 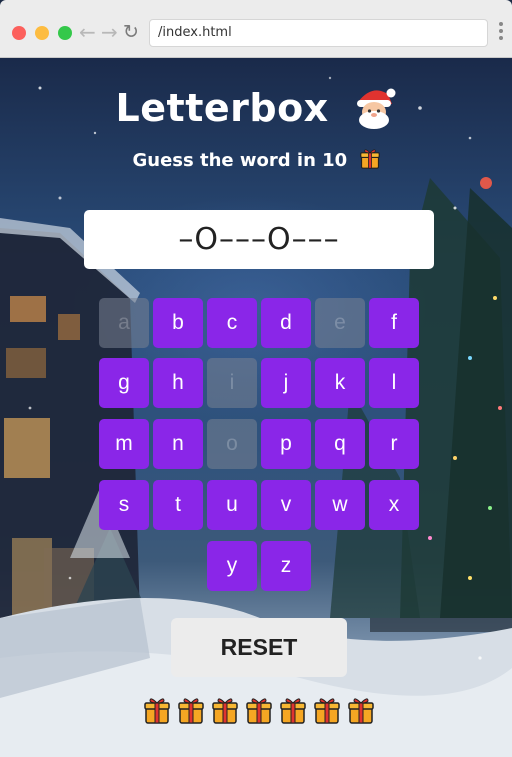 What do you see at coordinates (65, 33) in the screenshot?
I see `maximize-window-button` at bounding box center [65, 33].